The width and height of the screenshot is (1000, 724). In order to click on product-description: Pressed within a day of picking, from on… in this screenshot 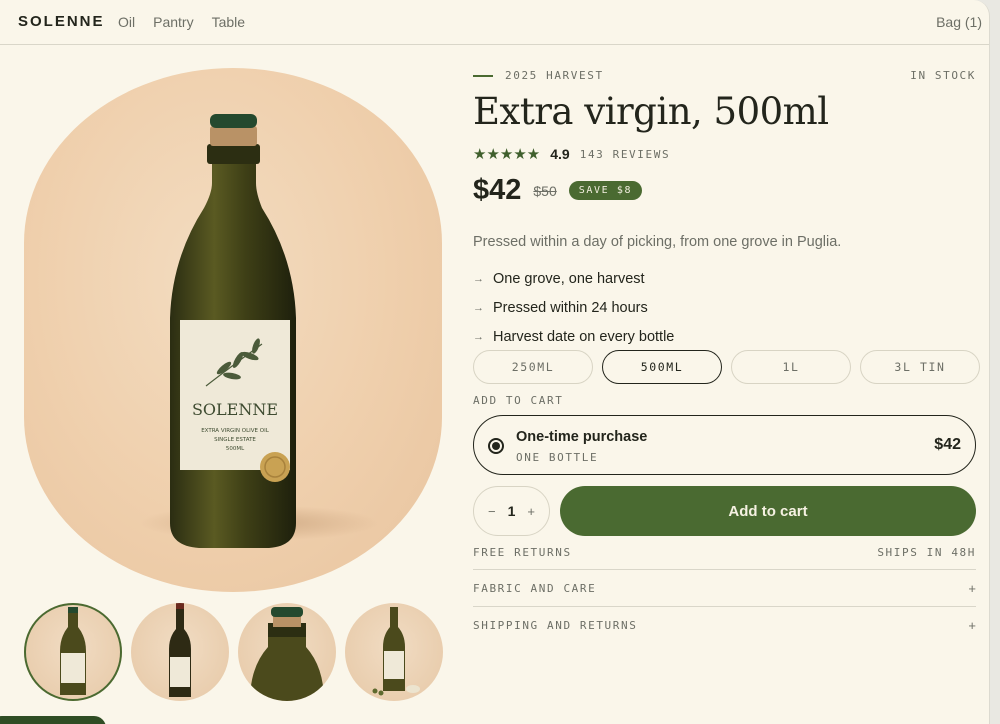, I will do `click(657, 242)`.